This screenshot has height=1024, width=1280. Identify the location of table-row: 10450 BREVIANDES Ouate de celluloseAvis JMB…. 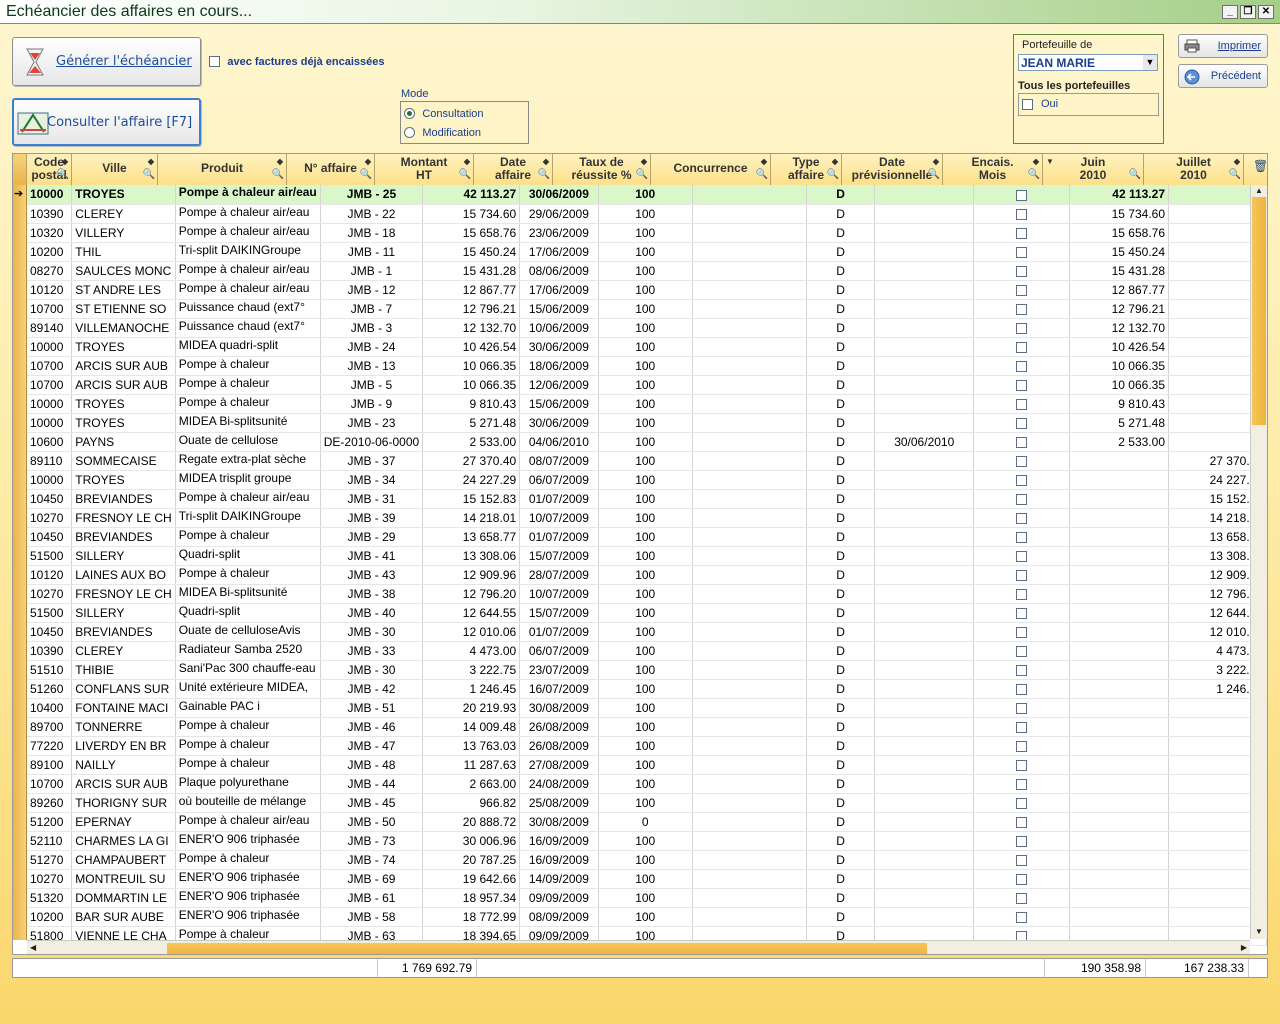
(647, 632).